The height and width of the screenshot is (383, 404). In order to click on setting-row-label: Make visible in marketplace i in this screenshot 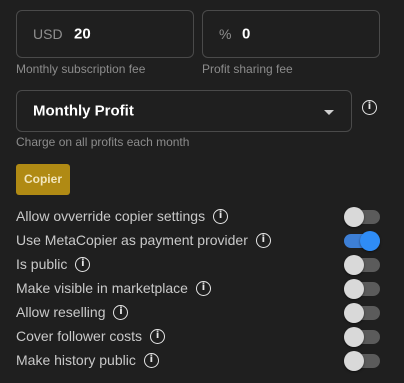, I will do `click(113, 288)`.